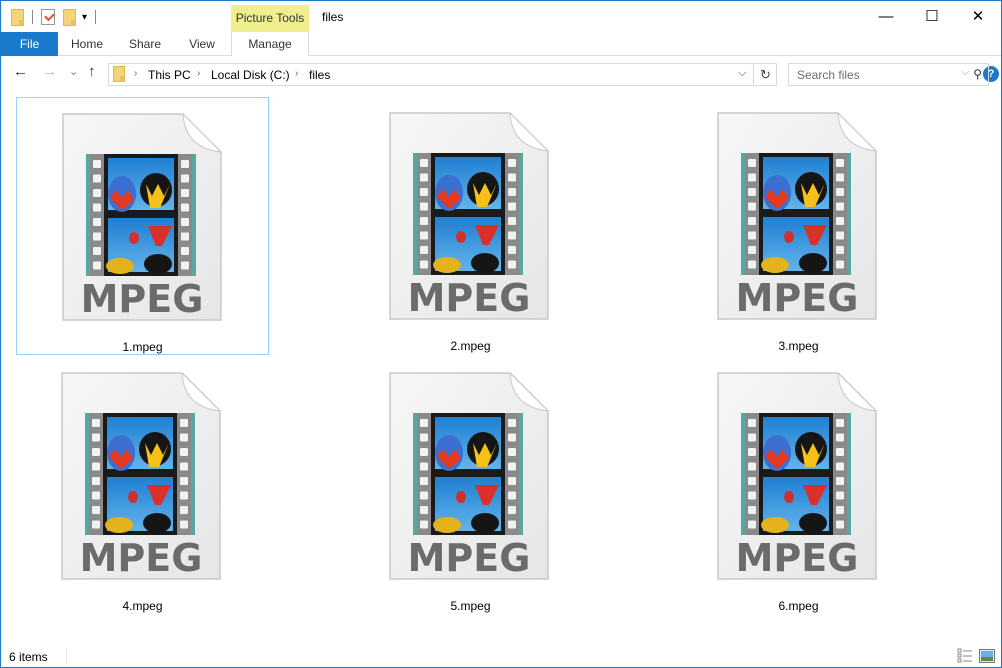  What do you see at coordinates (766, 74) in the screenshot?
I see `refresh-button: ↻` at bounding box center [766, 74].